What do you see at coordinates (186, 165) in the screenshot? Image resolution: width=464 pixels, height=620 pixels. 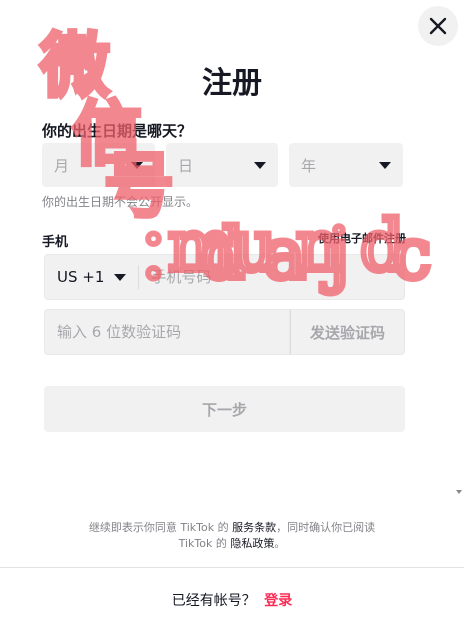 I see `day-select-value: 日` at bounding box center [186, 165].